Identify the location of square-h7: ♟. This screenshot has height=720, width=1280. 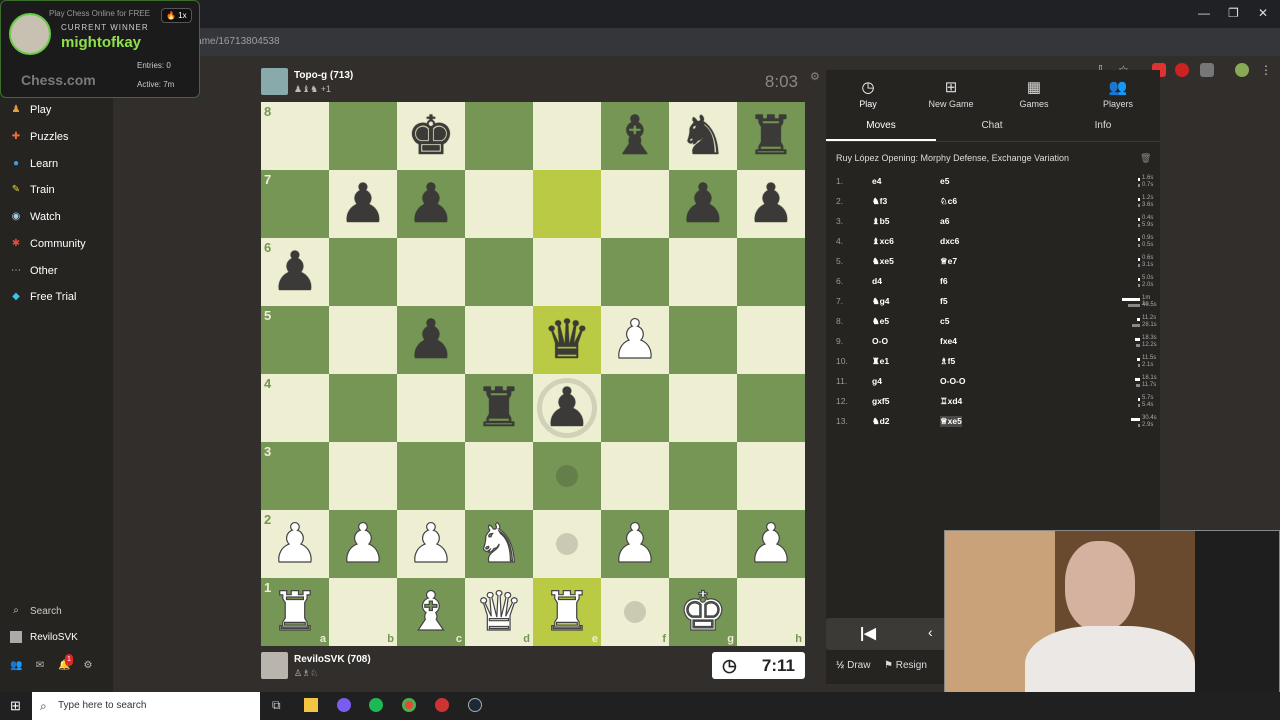
(771, 204).